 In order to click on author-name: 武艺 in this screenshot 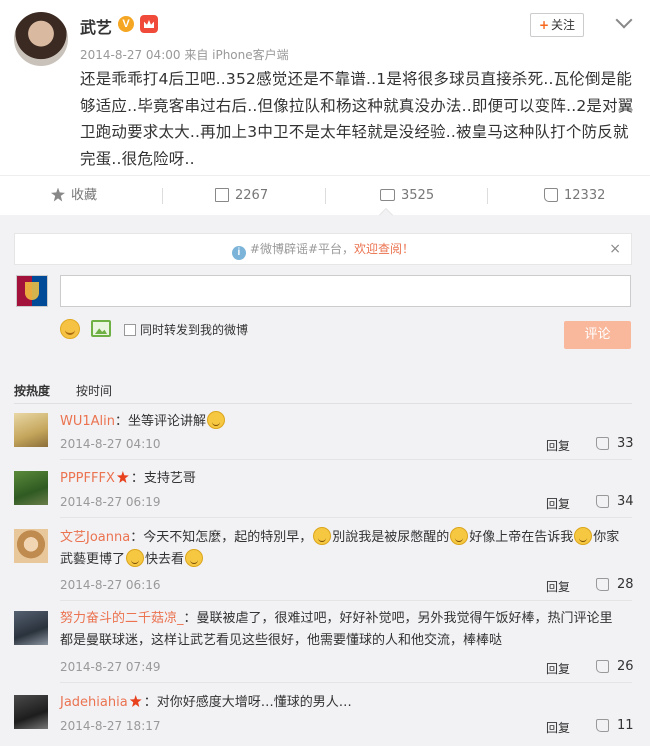, I will do `click(96, 26)`.